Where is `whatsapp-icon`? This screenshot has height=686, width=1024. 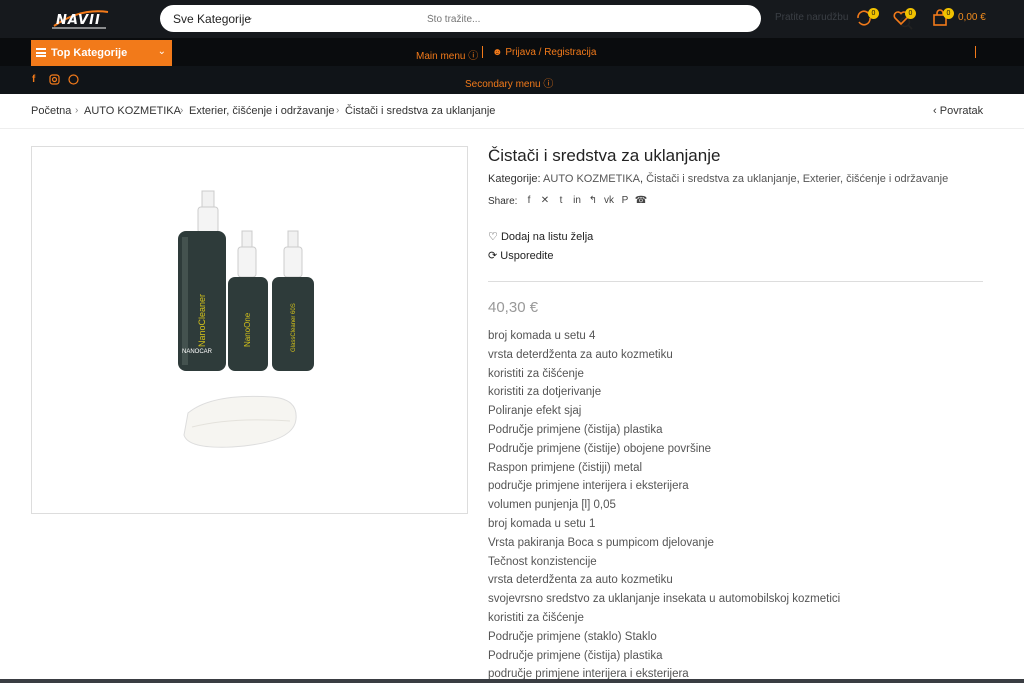
whatsapp-icon is located at coordinates (73, 79).